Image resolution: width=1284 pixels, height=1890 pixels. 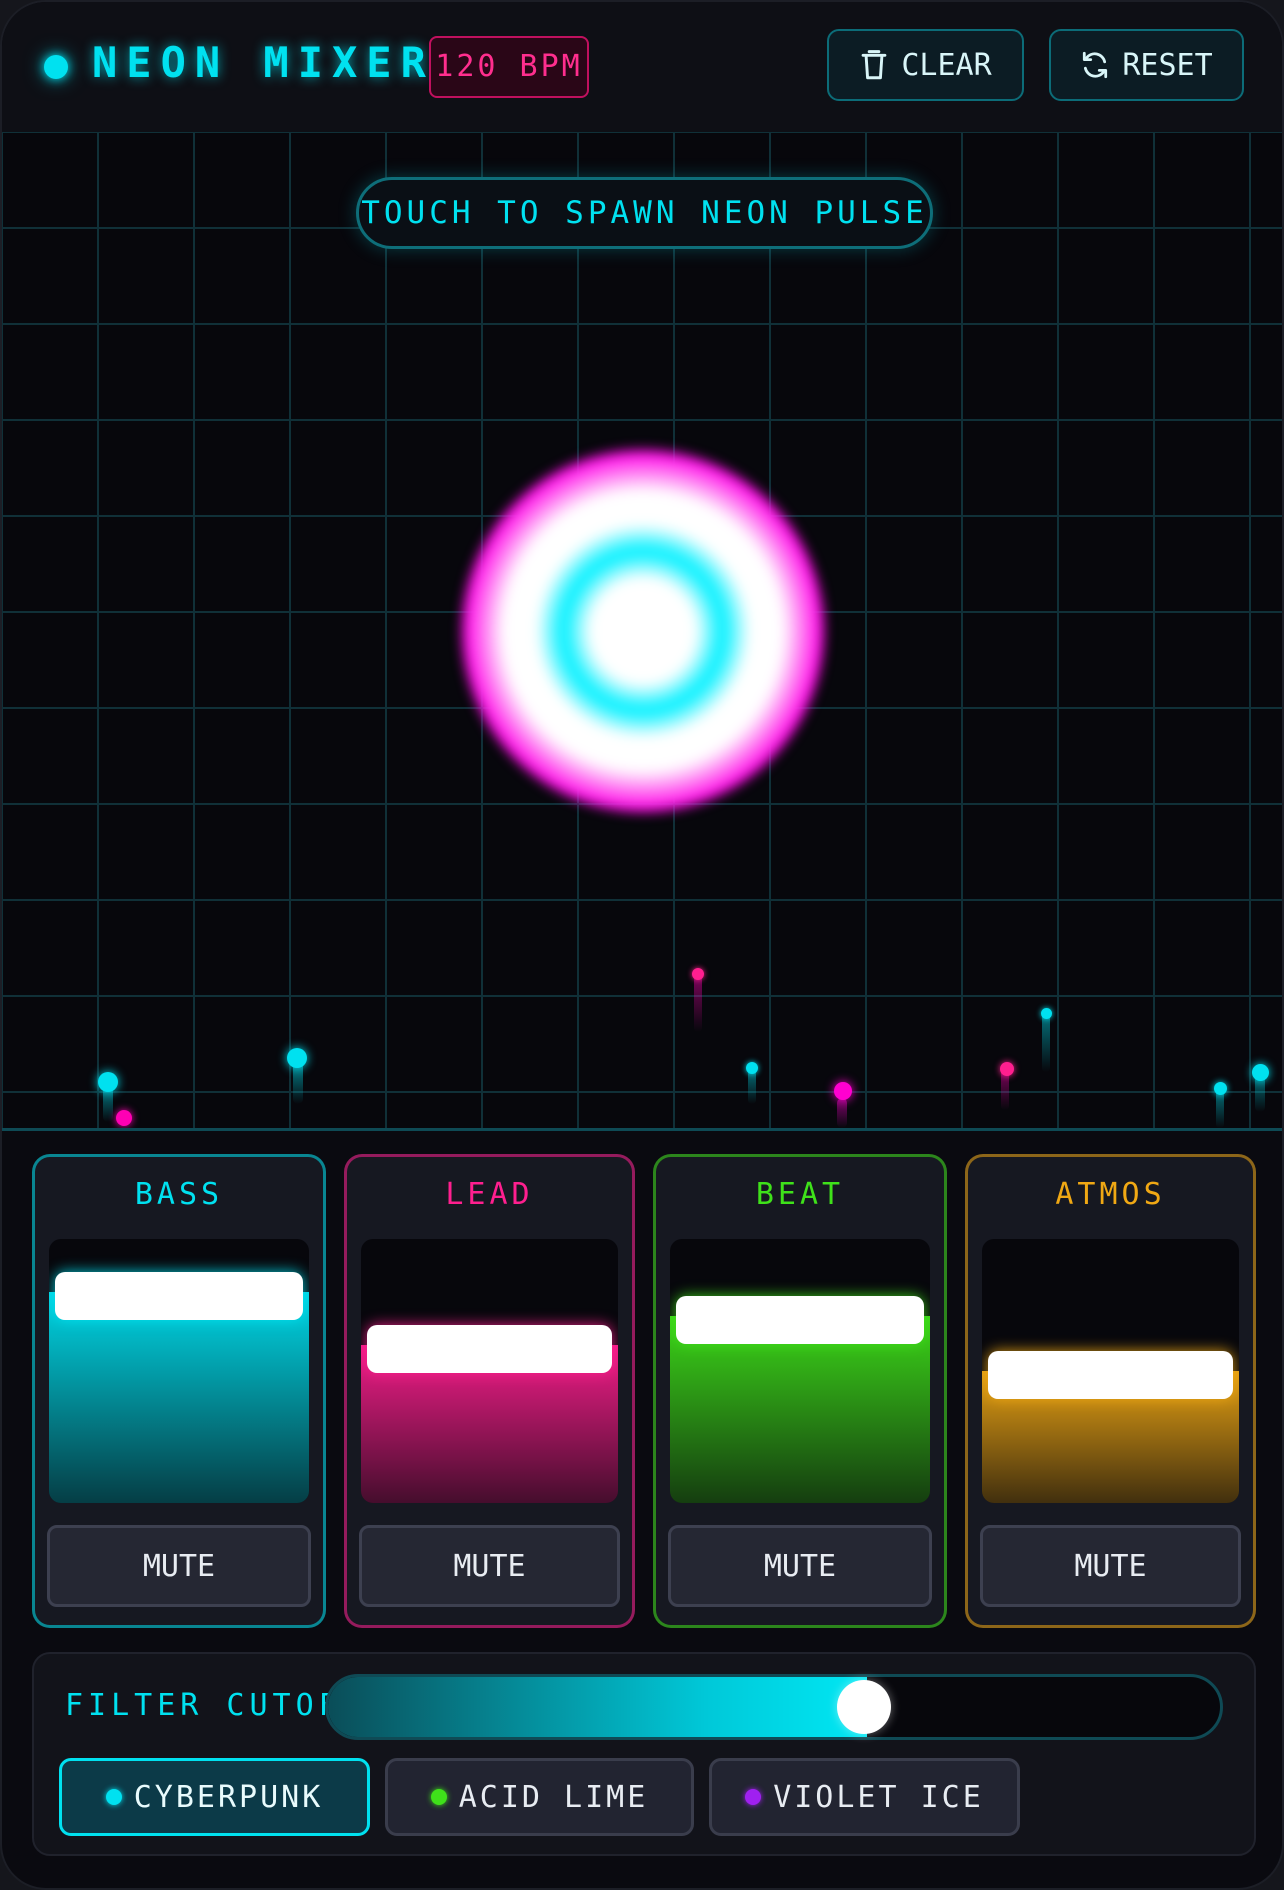 I want to click on bpm-badge: 120 BPM, so click(x=509, y=67).